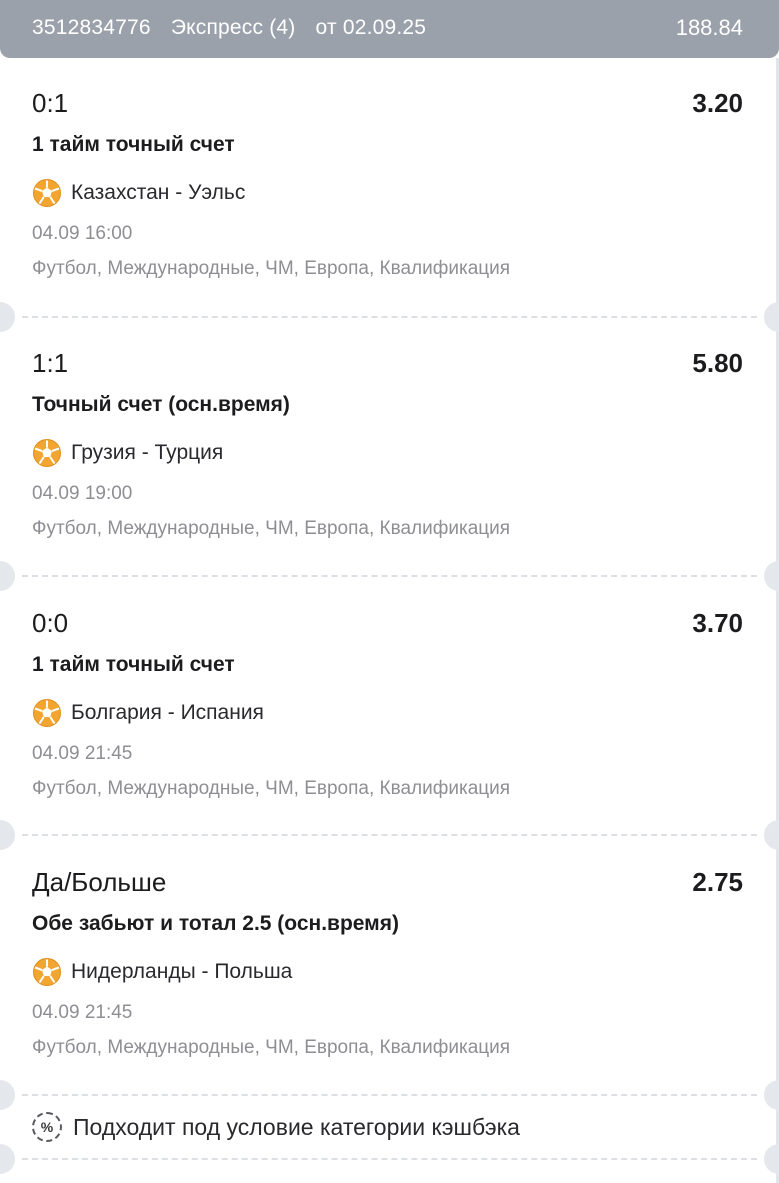 The image size is (779, 1183). I want to click on bet-outcome: 0:1, so click(50, 103).